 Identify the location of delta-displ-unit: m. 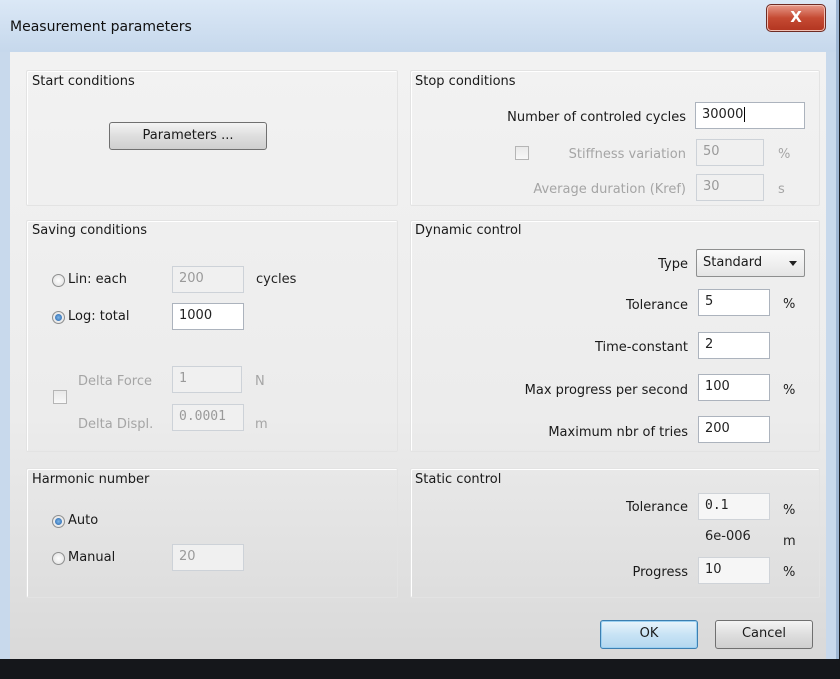
(261, 424).